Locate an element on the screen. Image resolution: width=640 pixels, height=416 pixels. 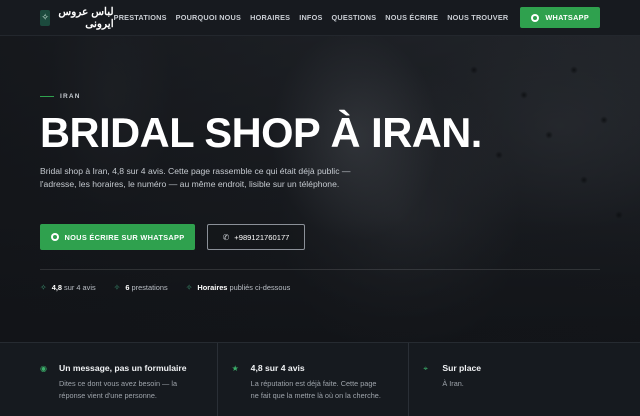
location-pin-icon: ⌖ is located at coordinates (425, 368).